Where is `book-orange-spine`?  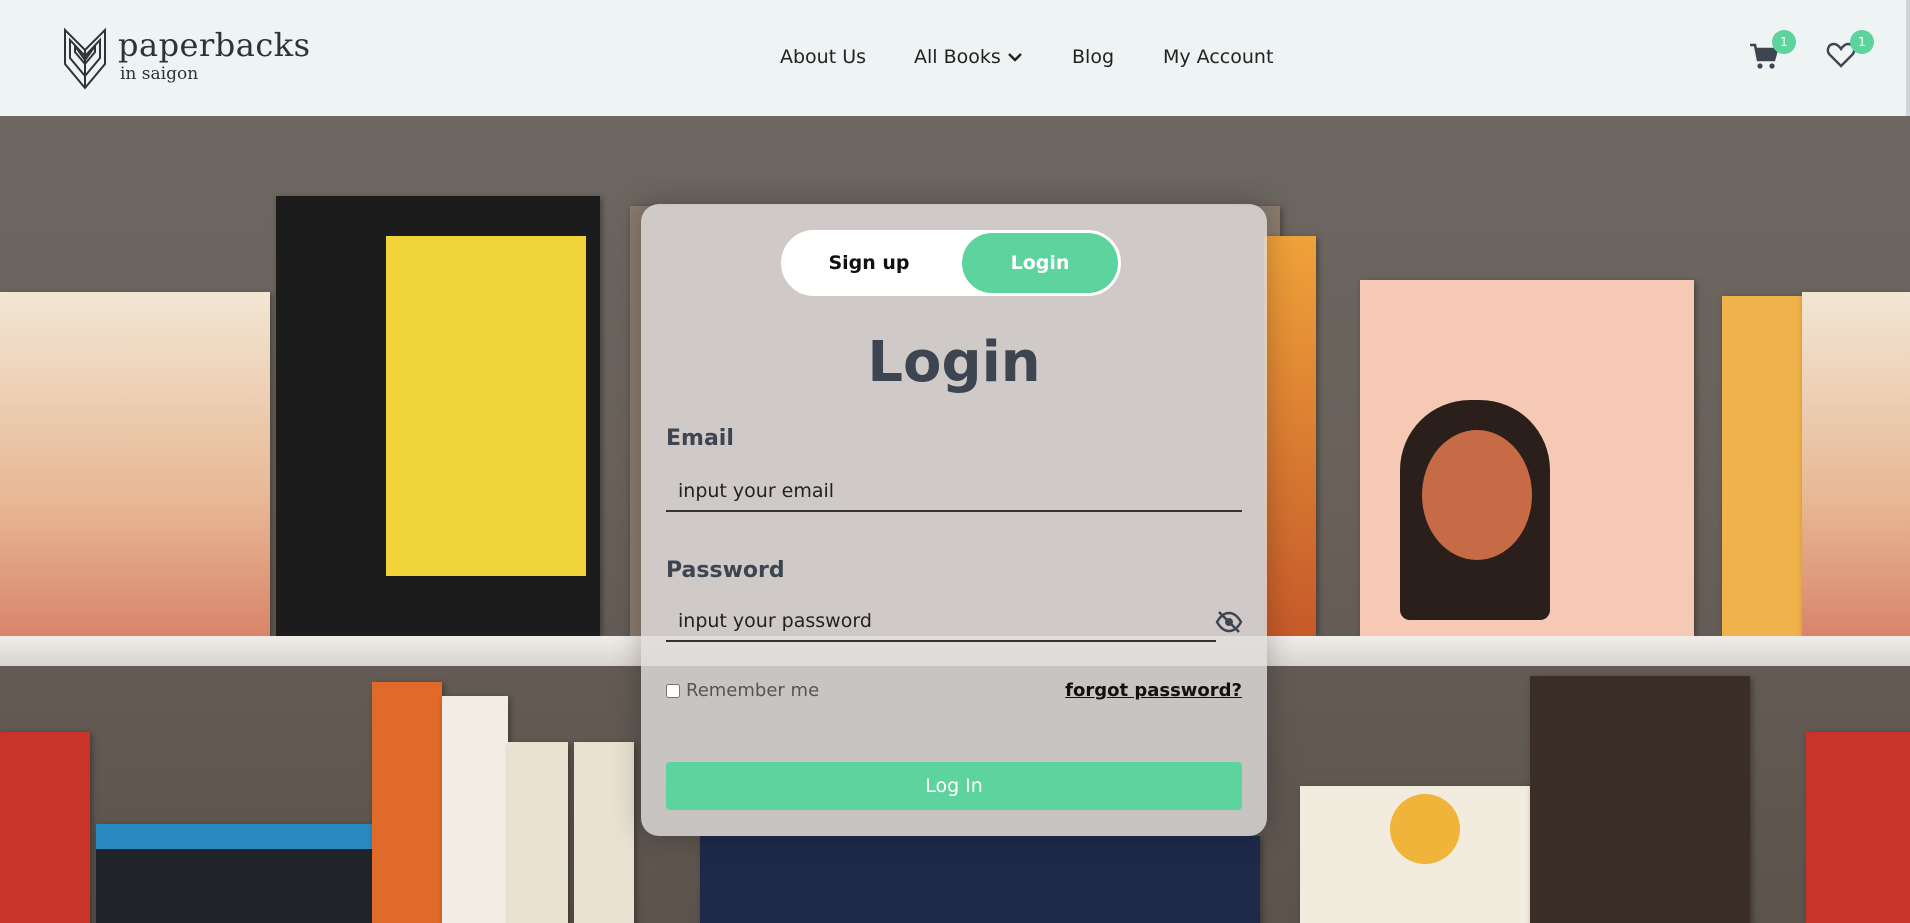 book-orange-spine is located at coordinates (1290, 436).